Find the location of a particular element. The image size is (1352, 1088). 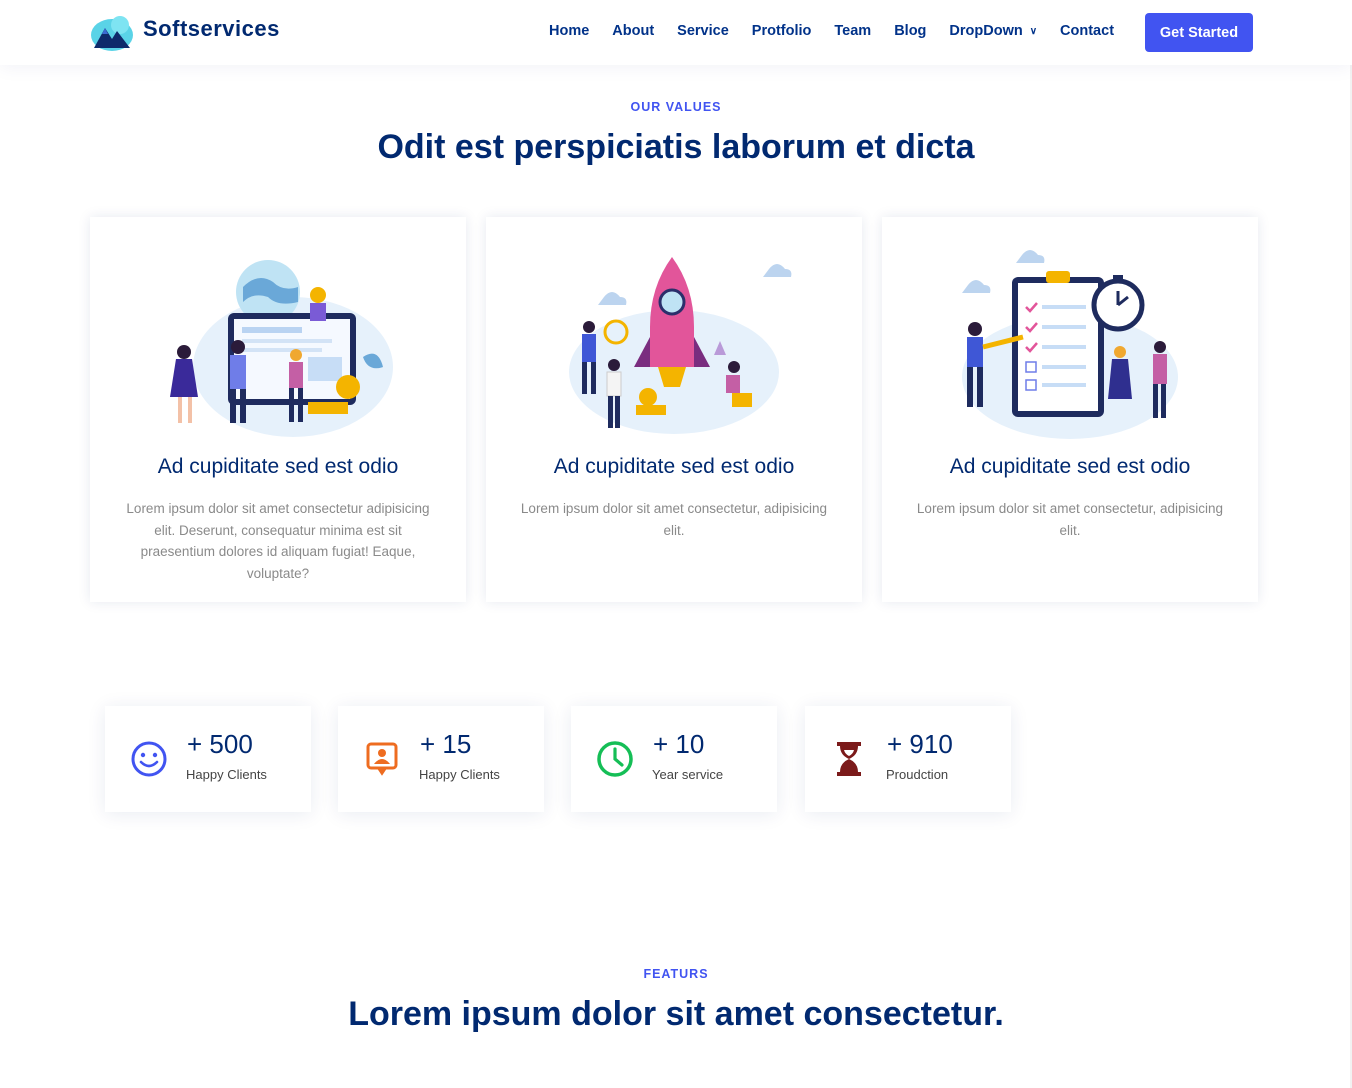

counter-value: + 500 is located at coordinates (220, 744).